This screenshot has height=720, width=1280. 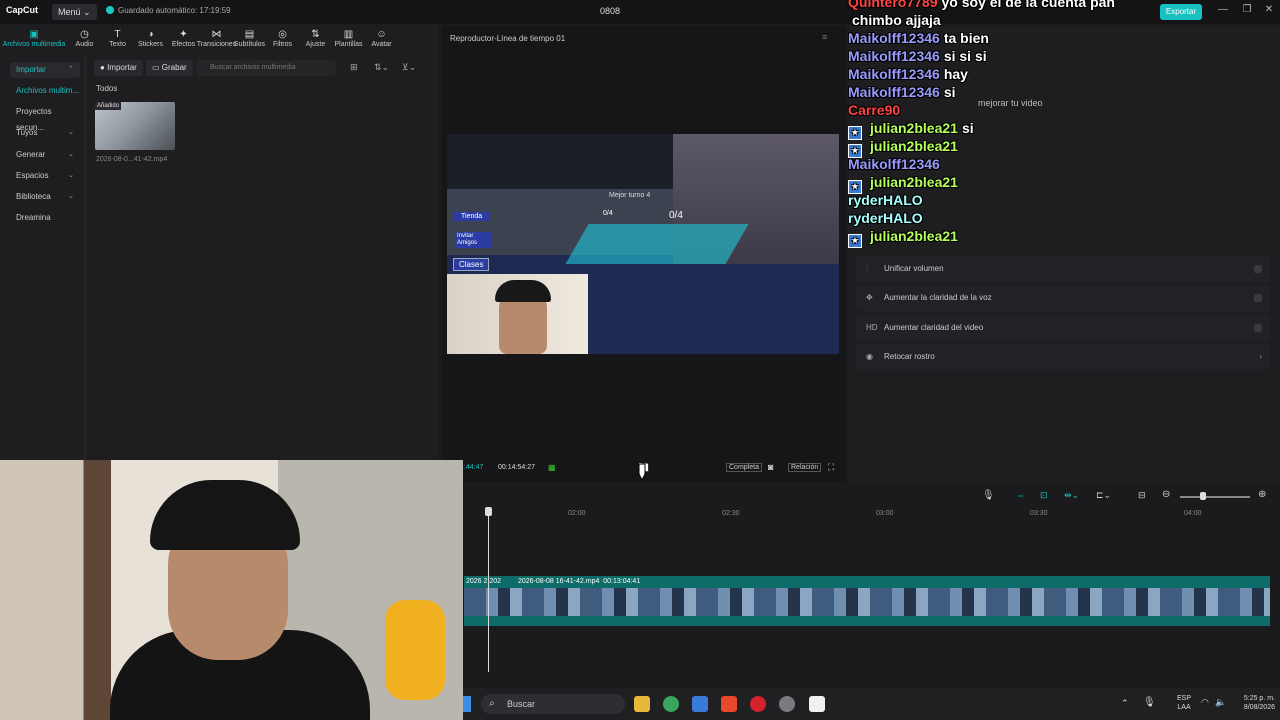 I want to click on magnet-icon: ⊡, so click(x=1044, y=495).